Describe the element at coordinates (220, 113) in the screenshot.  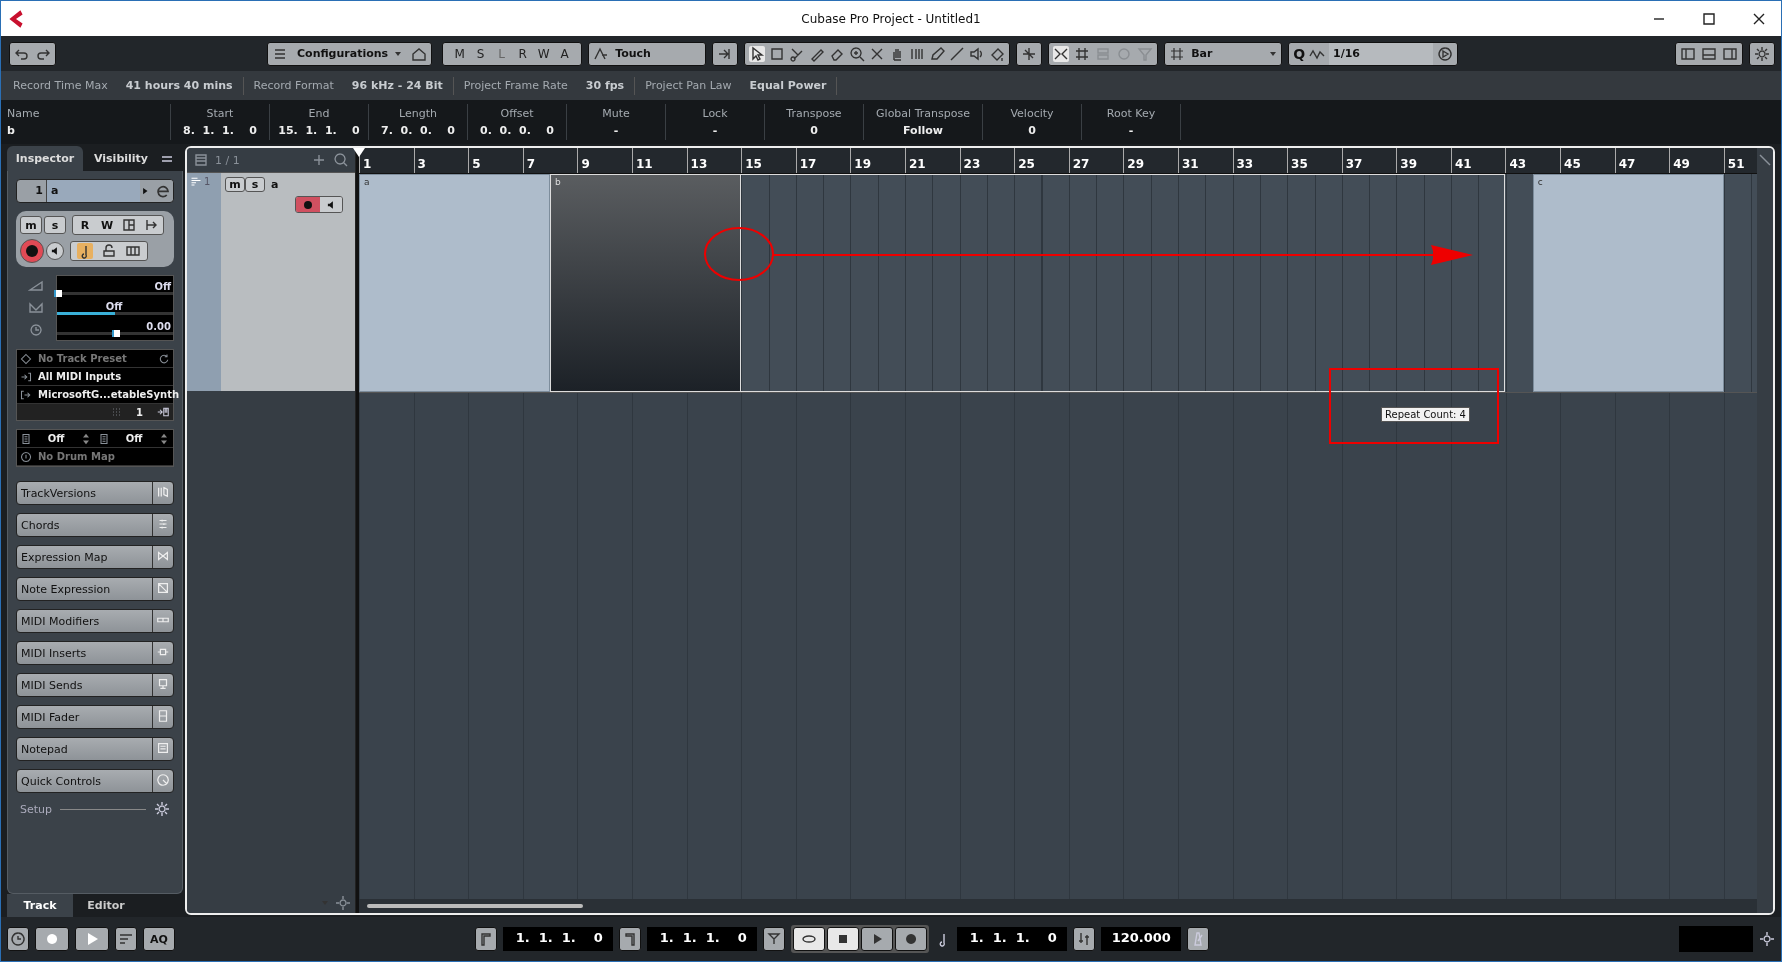
I see `event-info-label: Start` at that location.